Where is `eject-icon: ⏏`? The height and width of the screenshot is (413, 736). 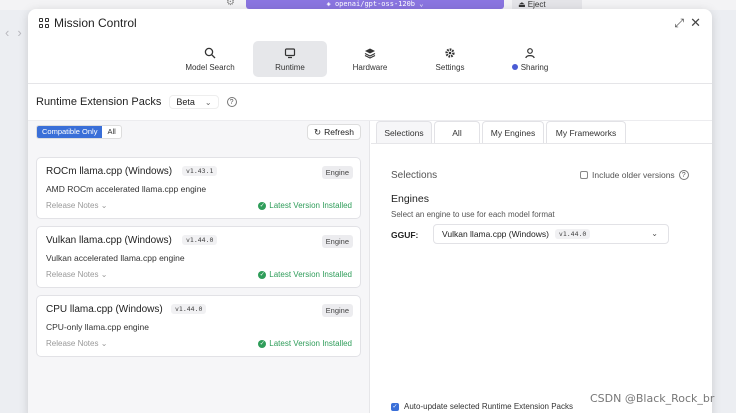
eject-icon: ⏏ is located at coordinates (523, 4).